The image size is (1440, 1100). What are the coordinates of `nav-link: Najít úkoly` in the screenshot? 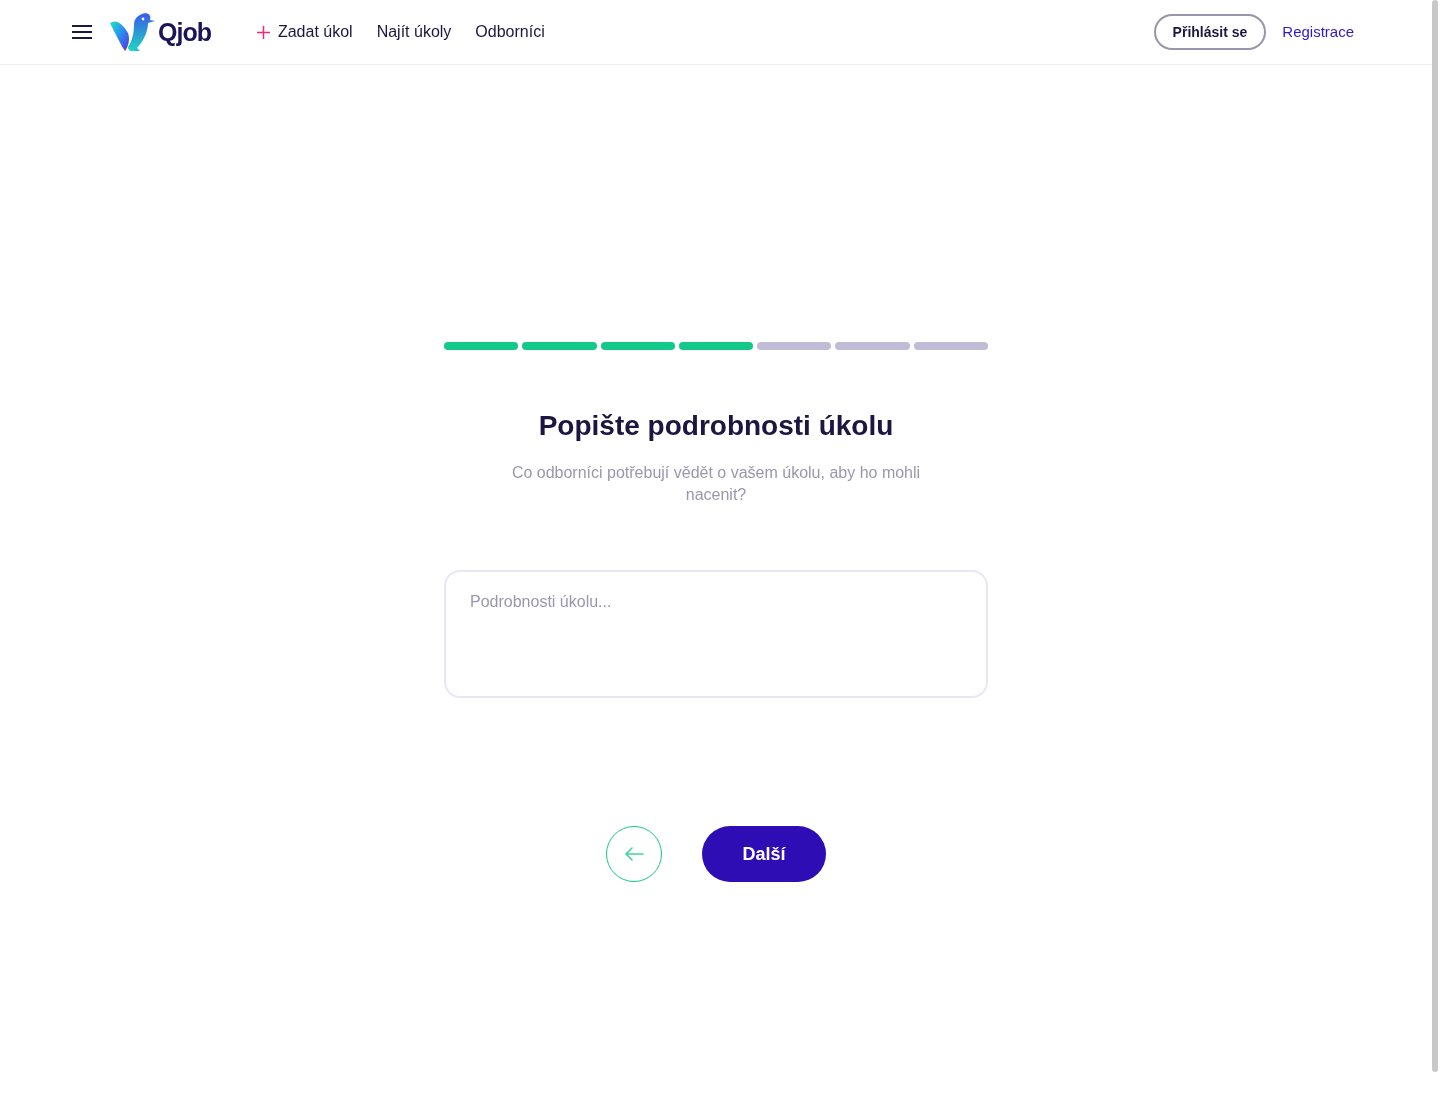 It's located at (414, 32).